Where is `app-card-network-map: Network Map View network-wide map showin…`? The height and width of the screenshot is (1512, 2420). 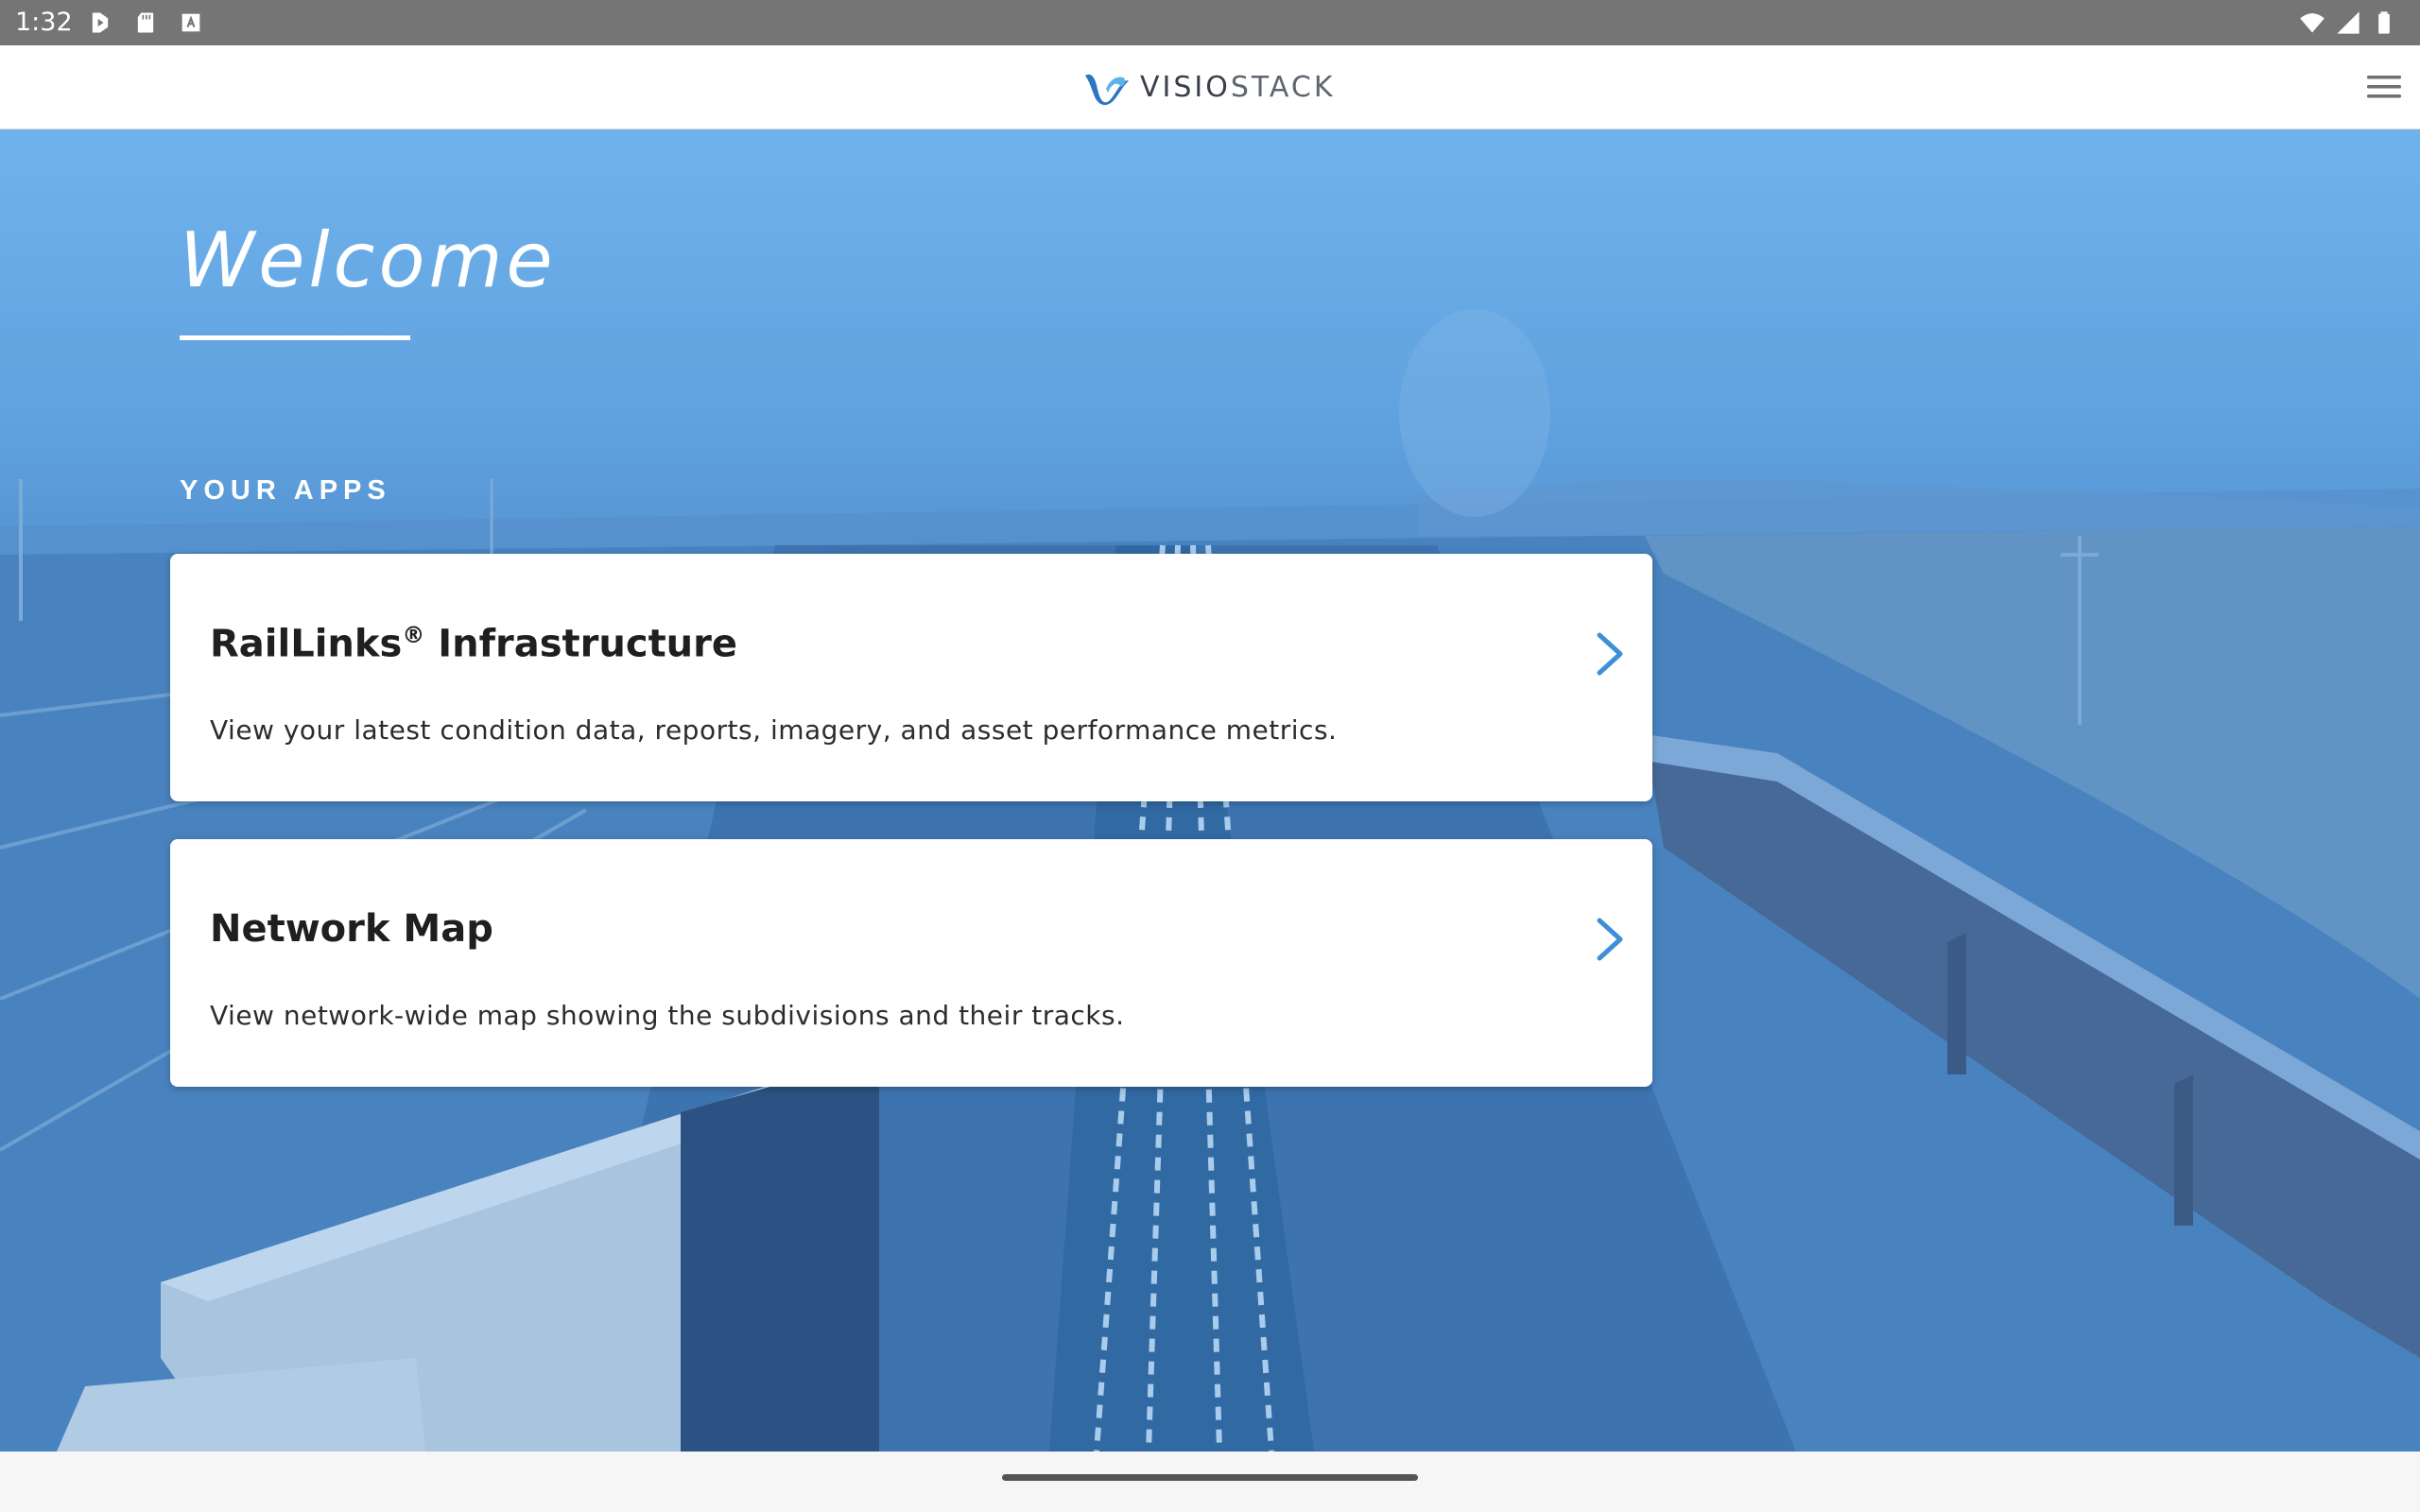
app-card-network-map: Network Map View network-wide map showin… is located at coordinates (911, 963).